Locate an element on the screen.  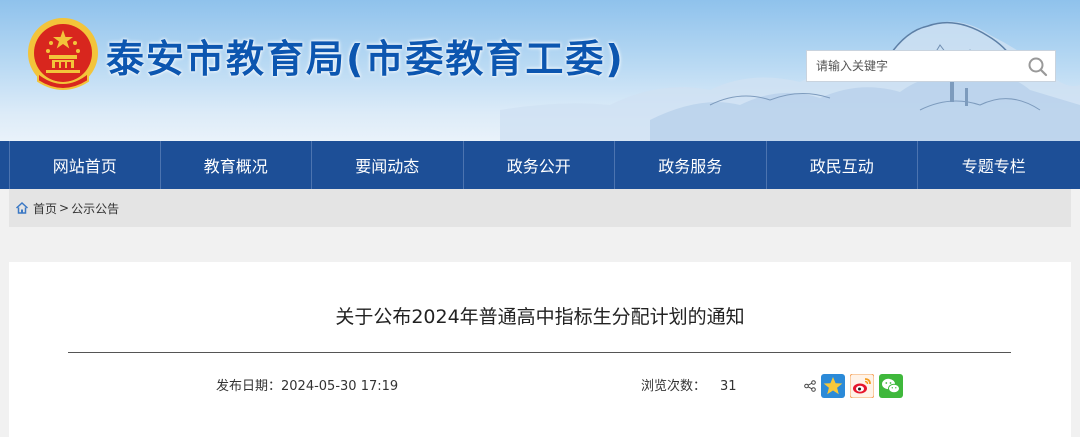
weibo-icon is located at coordinates (862, 386).